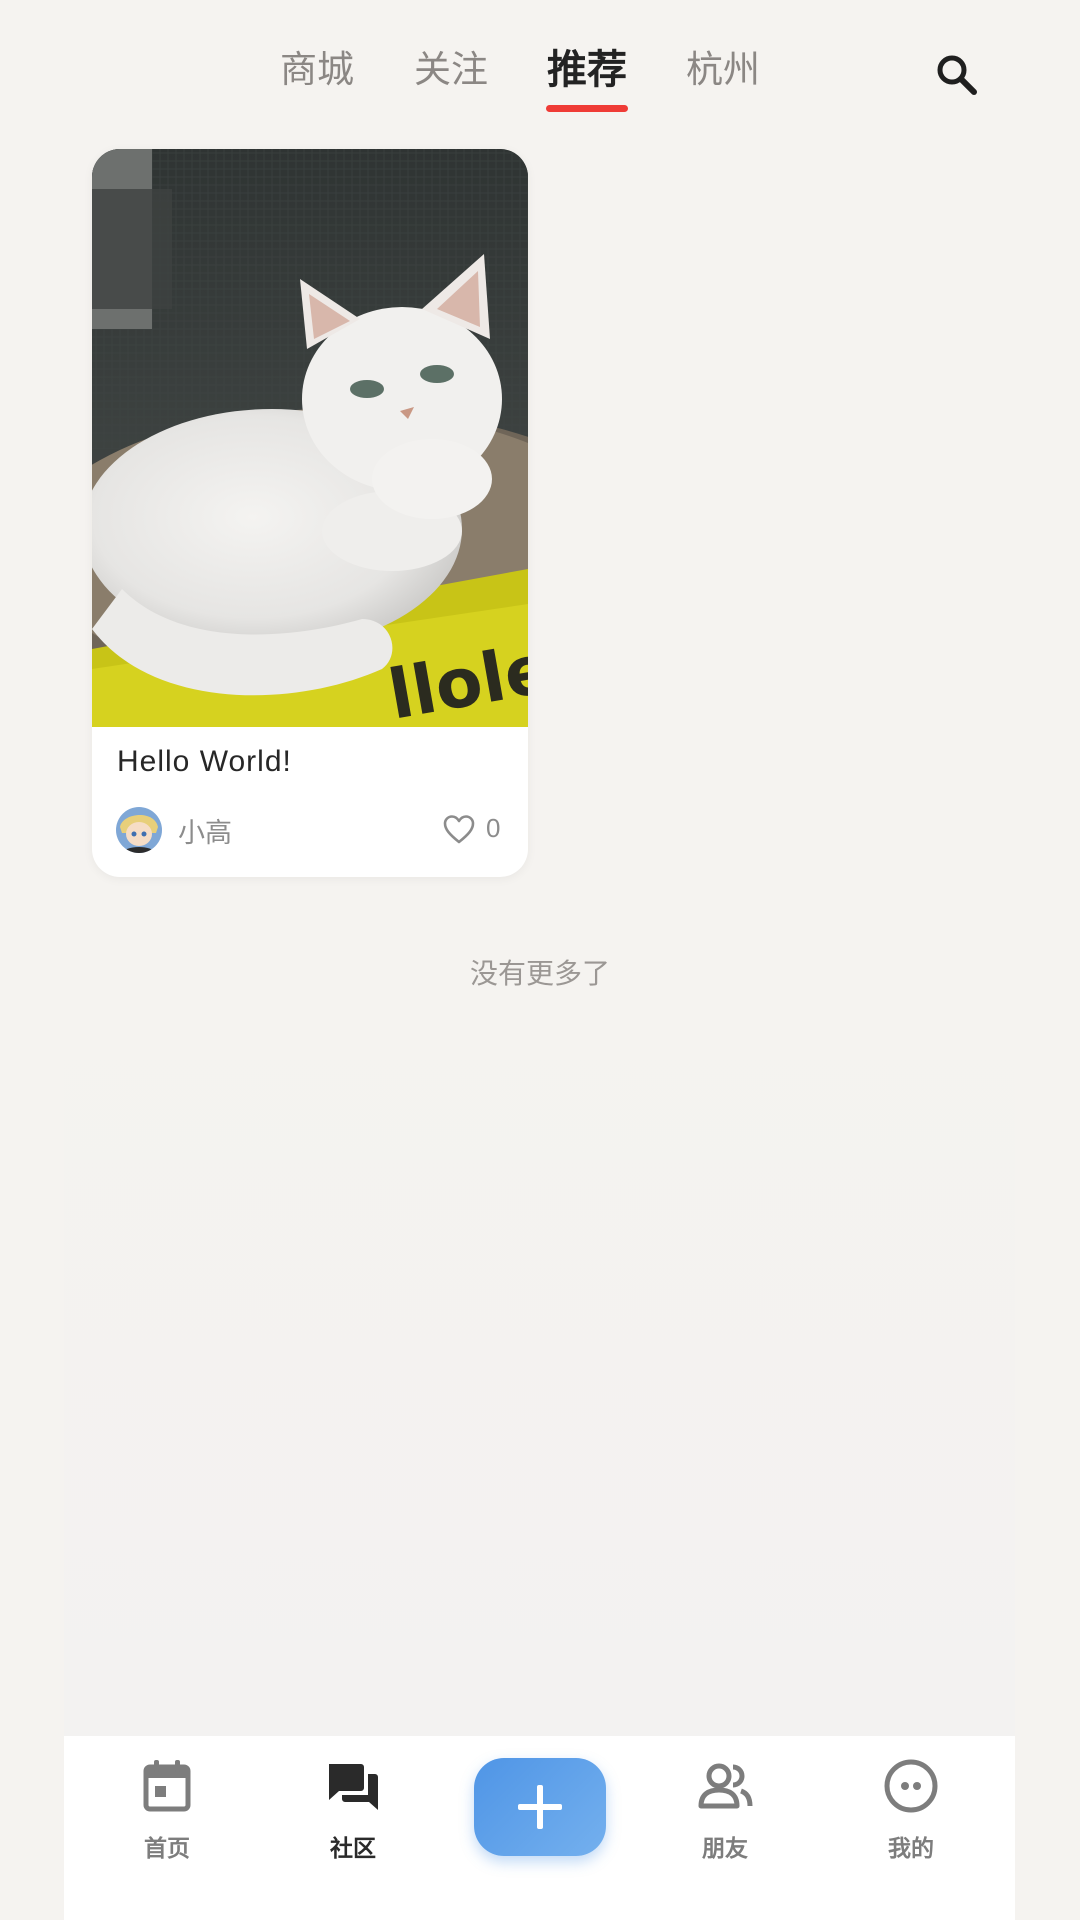 The height and width of the screenshot is (1920, 1080). Describe the element at coordinates (353, 1849) in the screenshot. I see `nav-label-community: 社区` at that location.